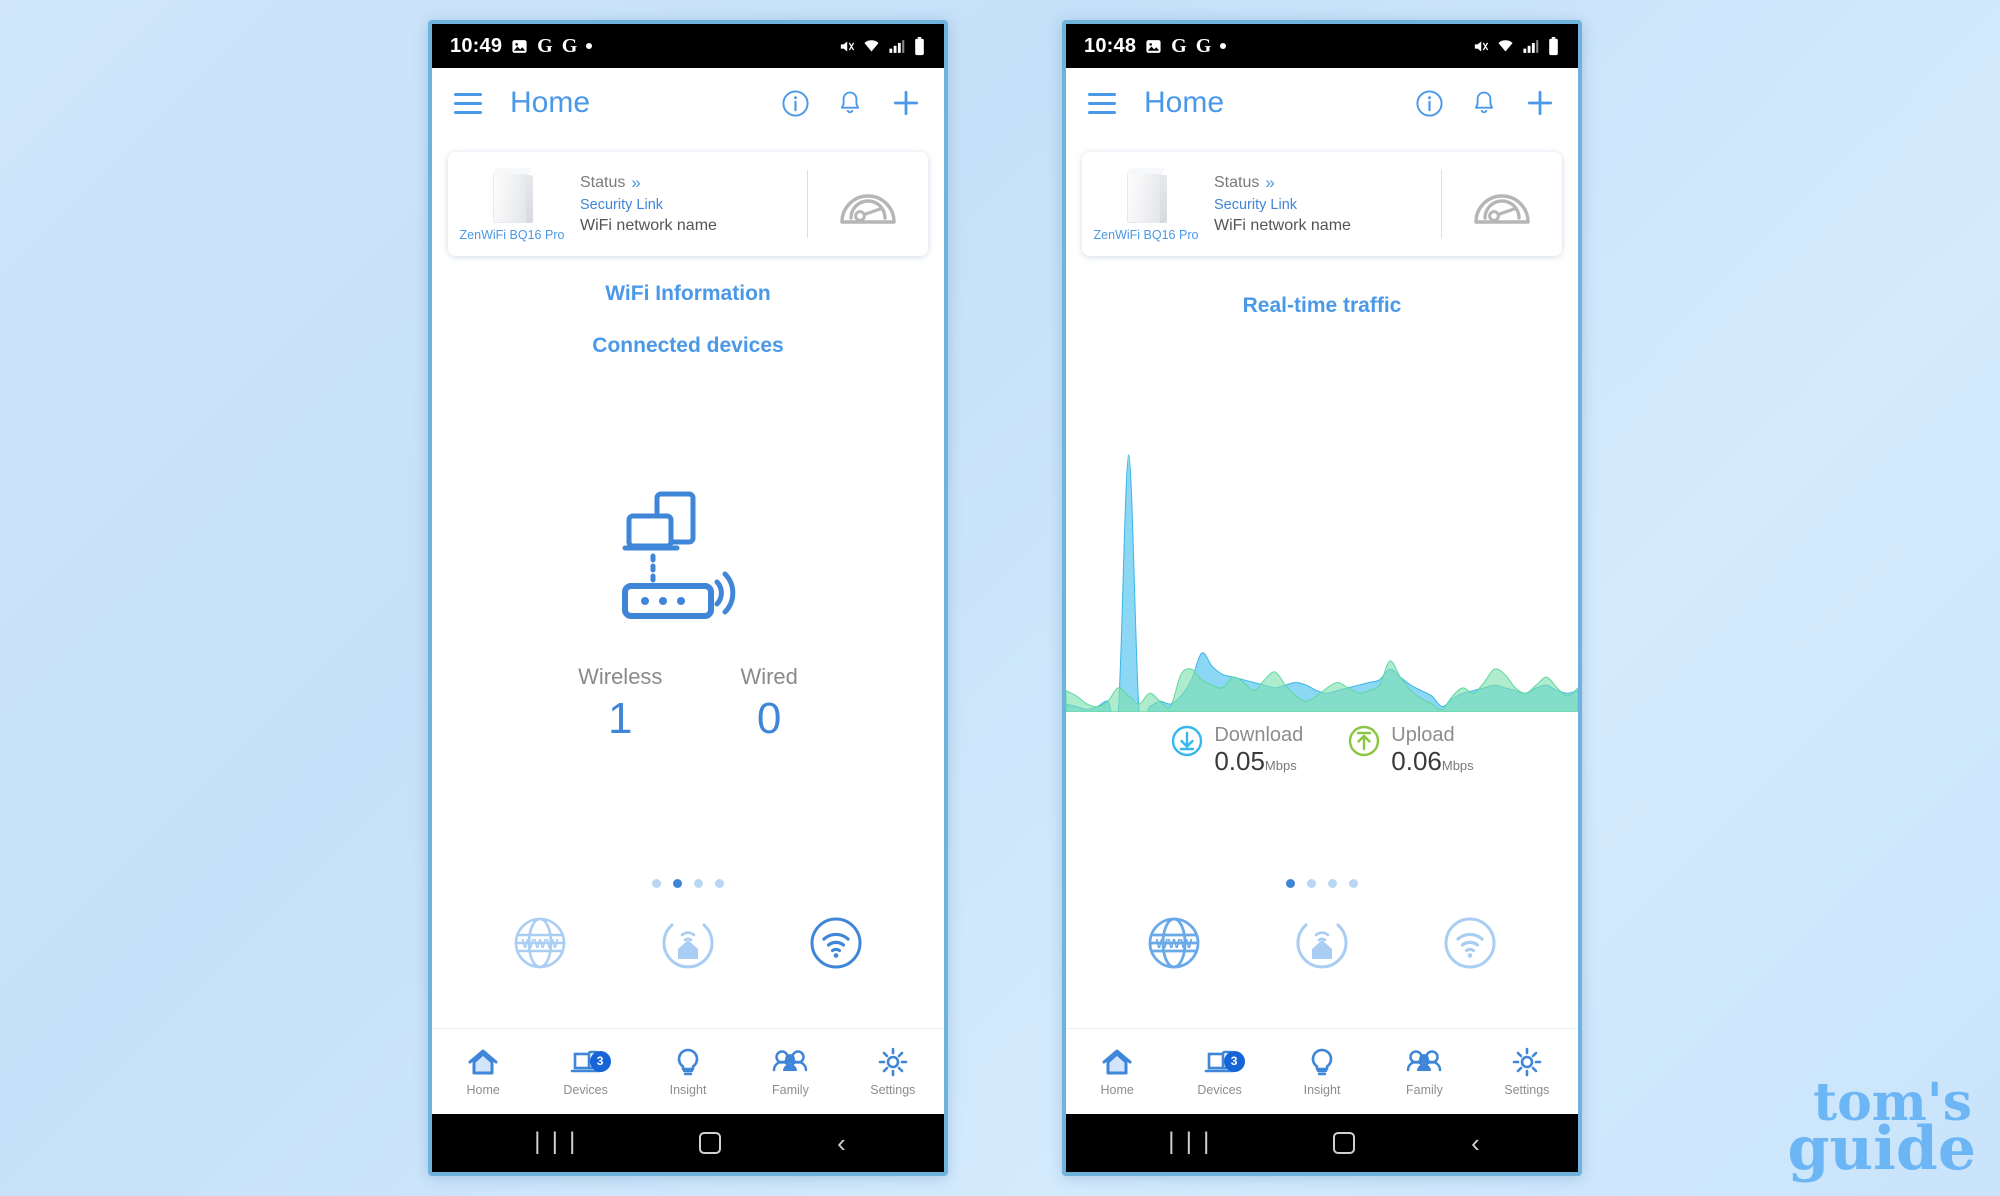 Image resolution: width=2000 pixels, height=1196 pixels. Describe the element at coordinates (1527, 1061) in the screenshot. I see `gear-icon` at that location.